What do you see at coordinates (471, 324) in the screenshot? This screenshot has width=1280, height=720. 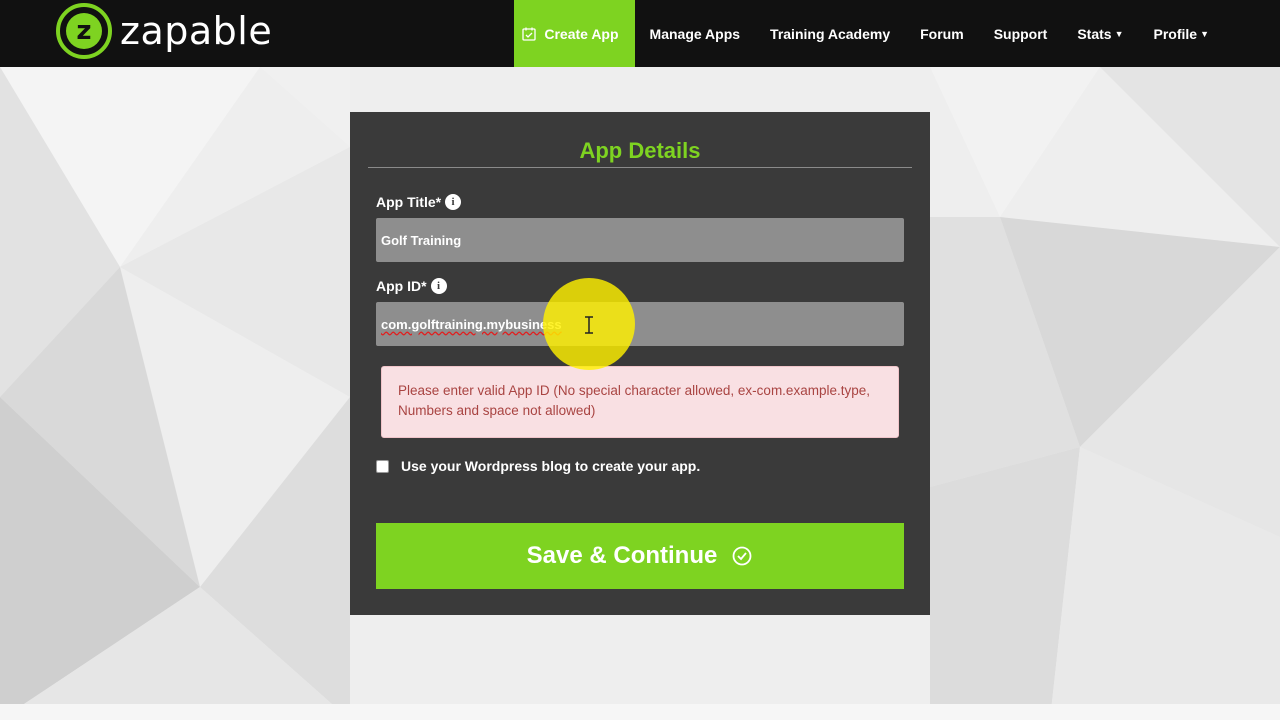 I see `app-id-value: com.golftraining.mybusiness` at bounding box center [471, 324].